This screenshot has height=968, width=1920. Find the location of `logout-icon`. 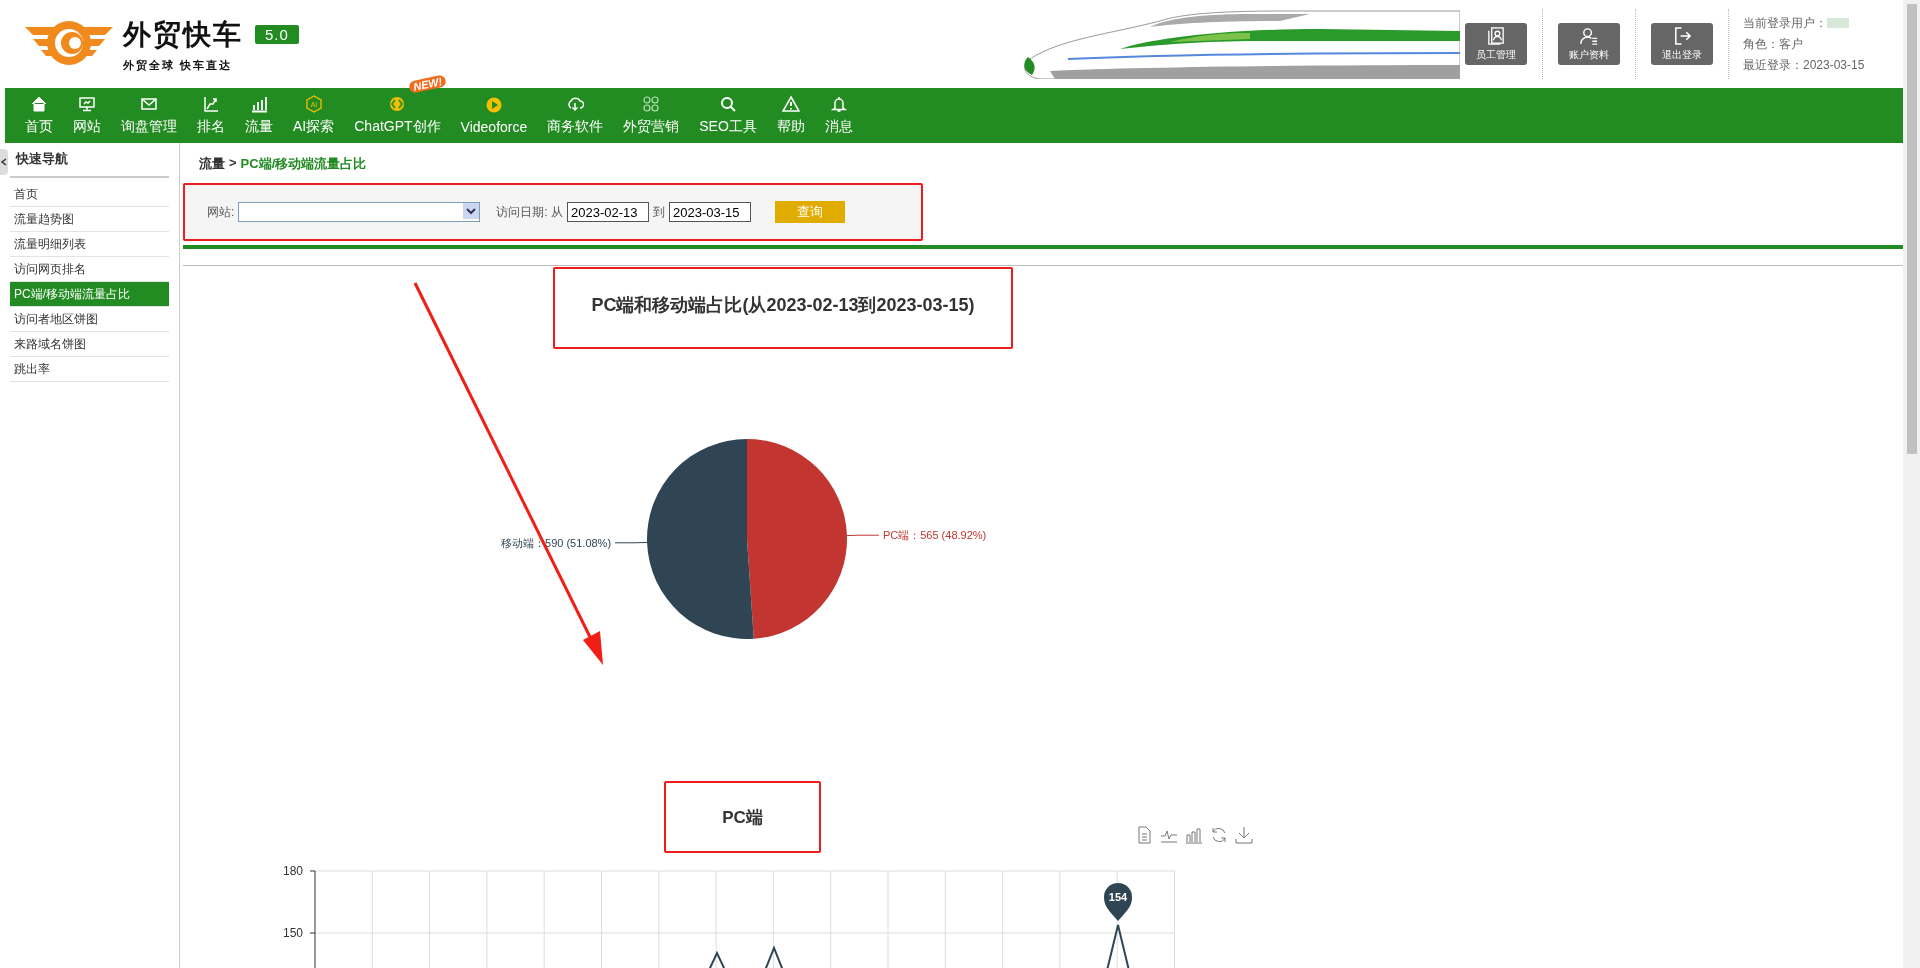

logout-icon is located at coordinates (1682, 36).